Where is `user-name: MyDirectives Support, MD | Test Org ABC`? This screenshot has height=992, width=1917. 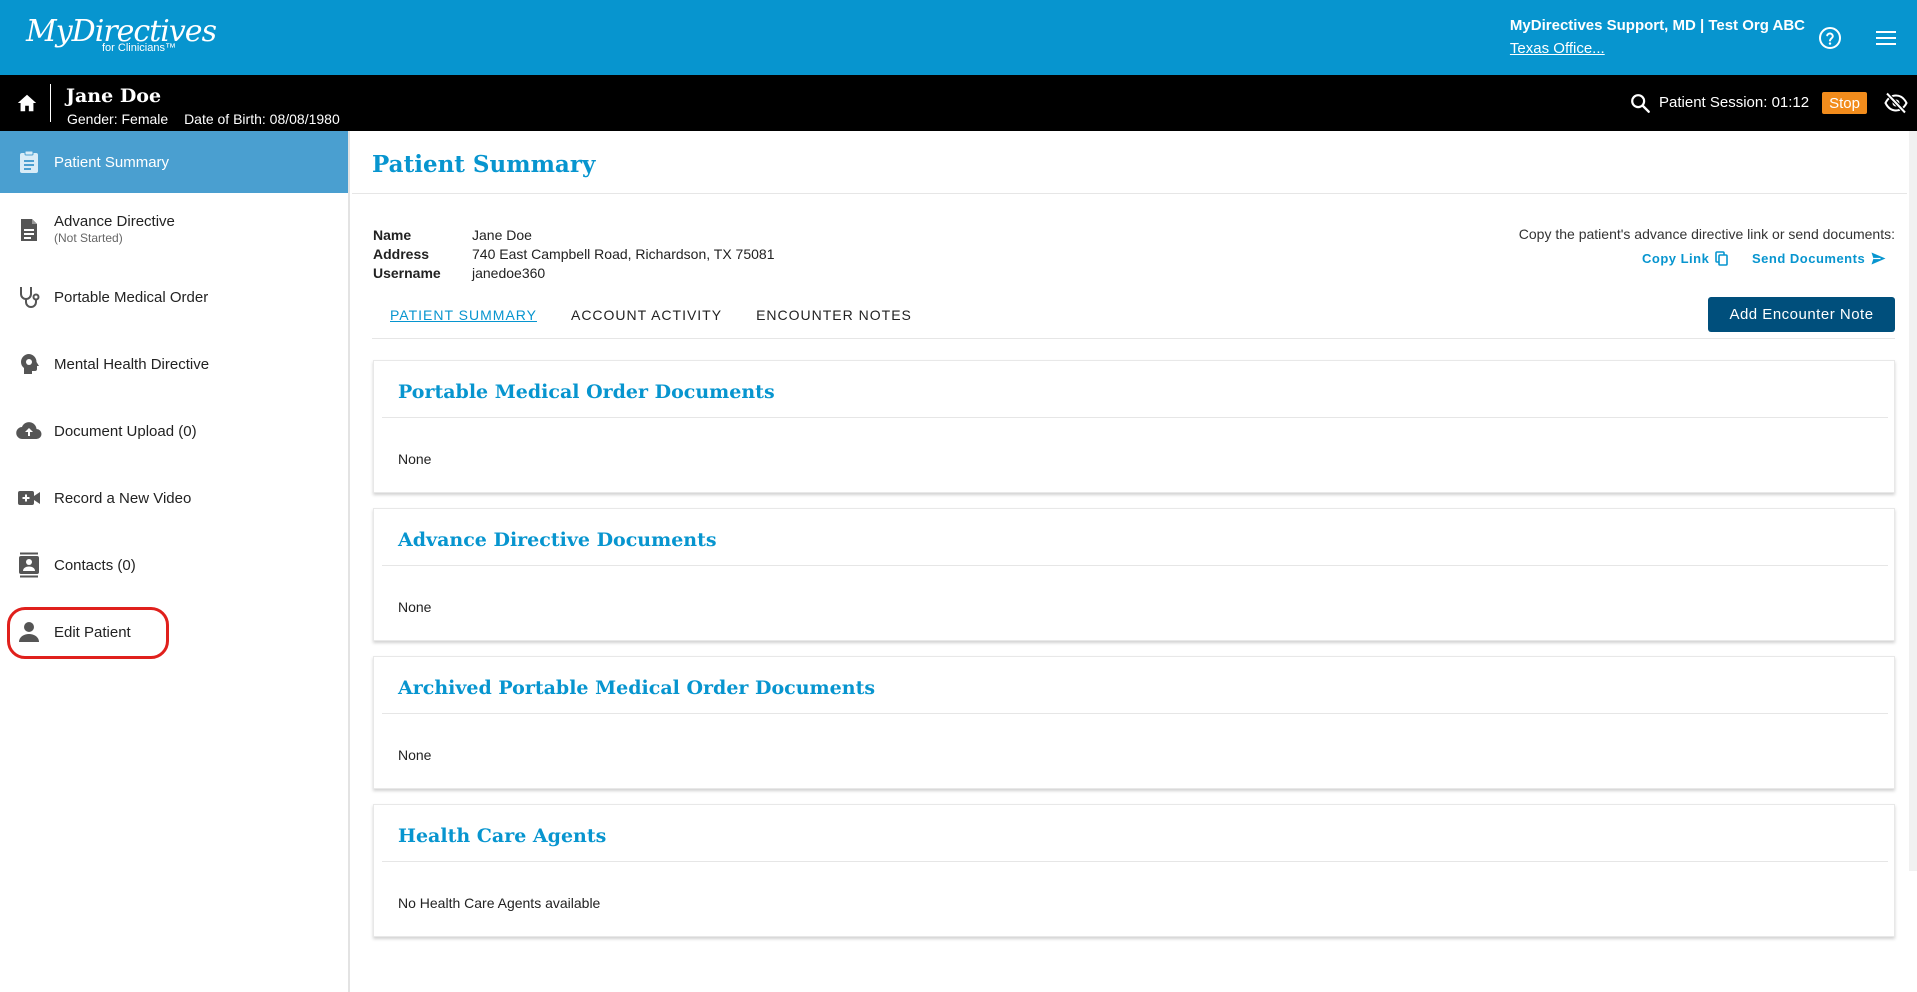 user-name: MyDirectives Support, MD | Test Org ABC is located at coordinates (1657, 25).